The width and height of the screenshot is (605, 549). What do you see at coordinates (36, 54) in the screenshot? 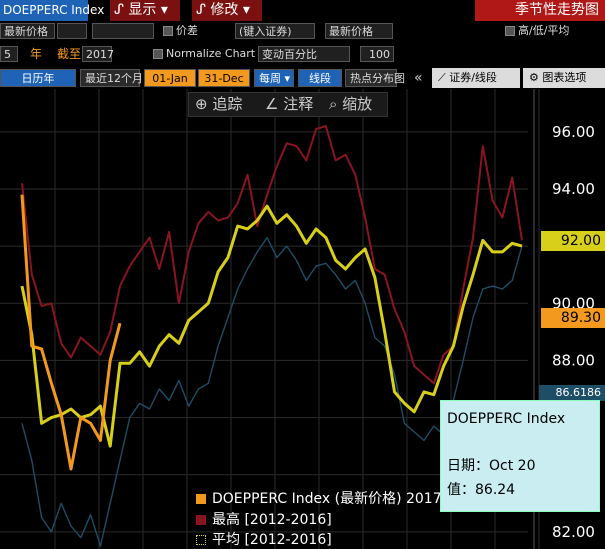
I see `years-unit-label: 年` at bounding box center [36, 54].